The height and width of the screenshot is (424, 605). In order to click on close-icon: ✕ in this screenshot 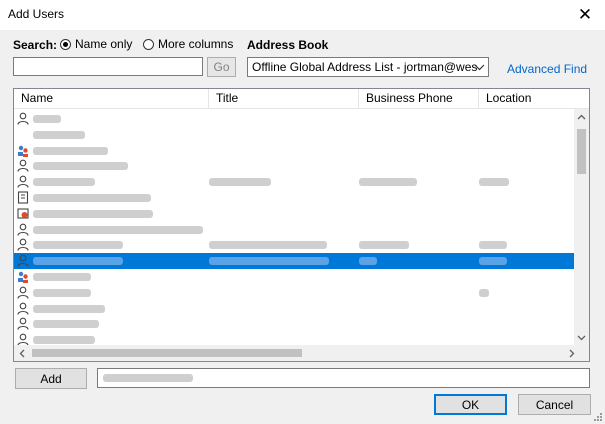, I will do `click(585, 14)`.